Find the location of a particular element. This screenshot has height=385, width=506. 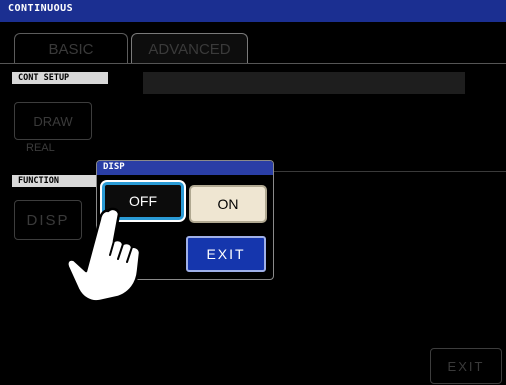

dialog-exit-button: EXIT is located at coordinates (226, 254).